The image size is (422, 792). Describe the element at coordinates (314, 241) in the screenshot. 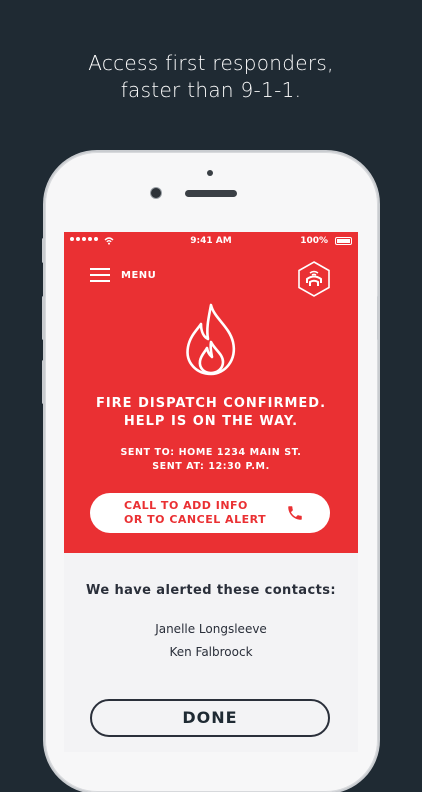

I see `battery-percent: 100%` at that location.